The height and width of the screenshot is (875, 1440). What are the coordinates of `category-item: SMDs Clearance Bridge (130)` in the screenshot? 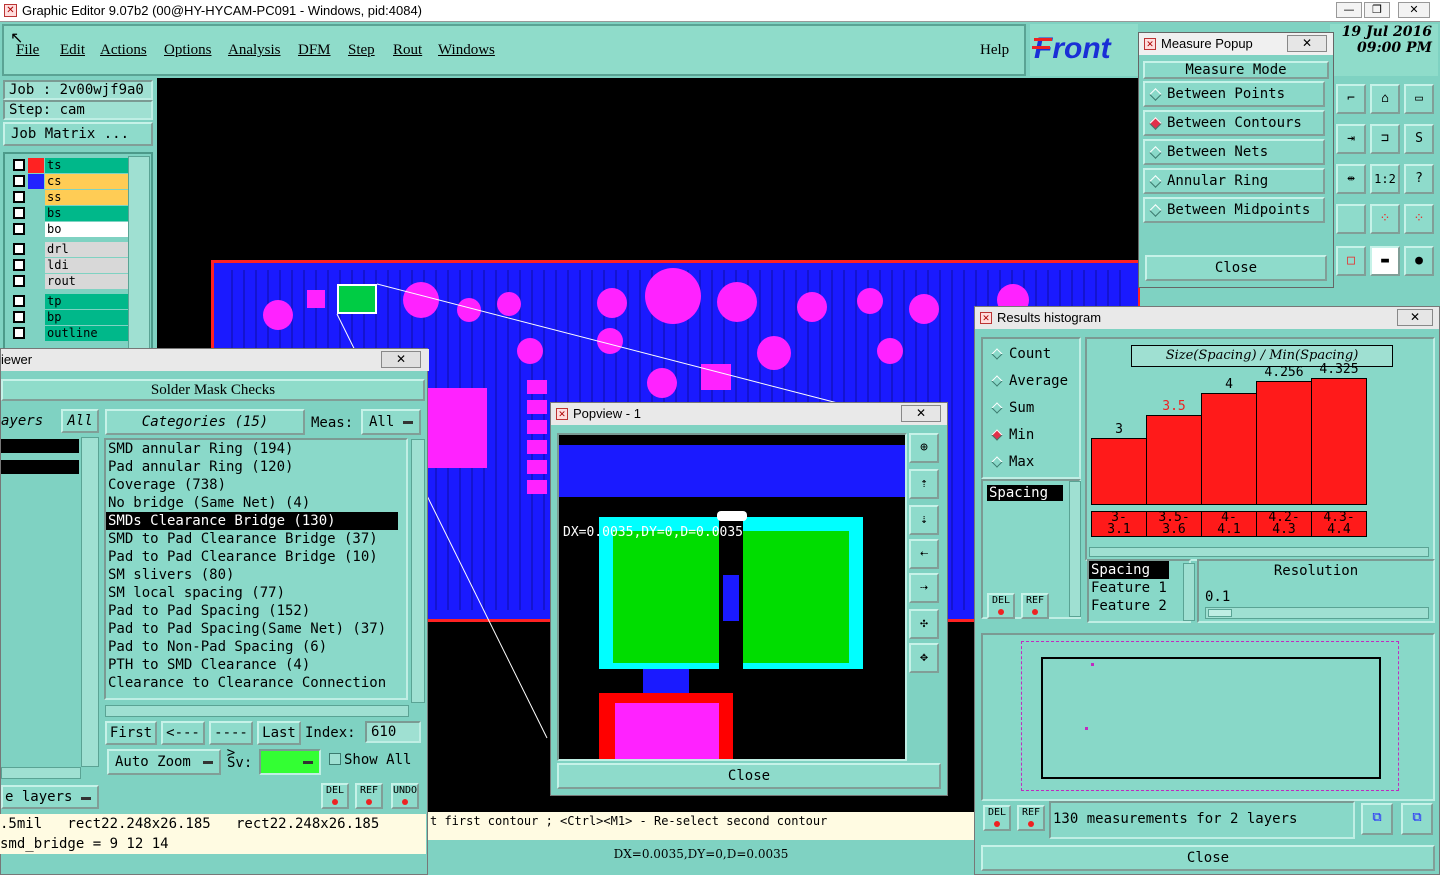 It's located at (252, 521).